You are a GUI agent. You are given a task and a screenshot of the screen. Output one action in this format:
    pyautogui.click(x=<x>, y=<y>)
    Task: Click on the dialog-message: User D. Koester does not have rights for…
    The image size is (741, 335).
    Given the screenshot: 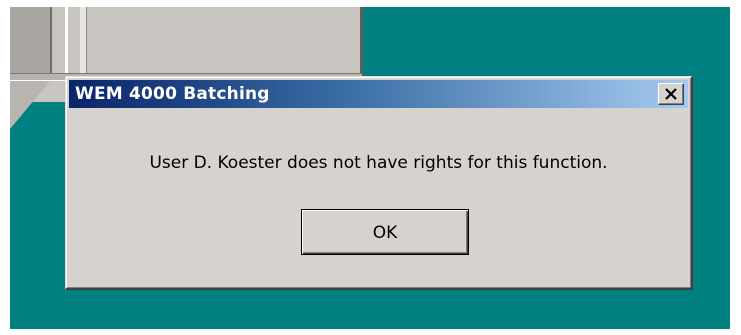 What is the action you would take?
    pyautogui.click(x=378, y=163)
    